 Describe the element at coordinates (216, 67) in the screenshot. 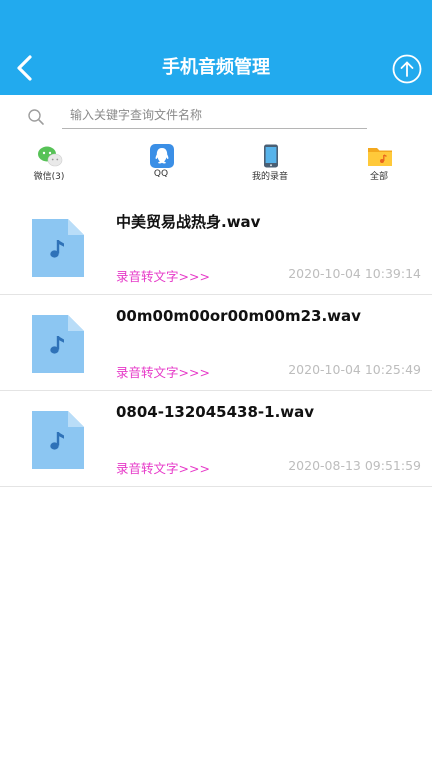

I see `page-title: 手机音频管理` at that location.